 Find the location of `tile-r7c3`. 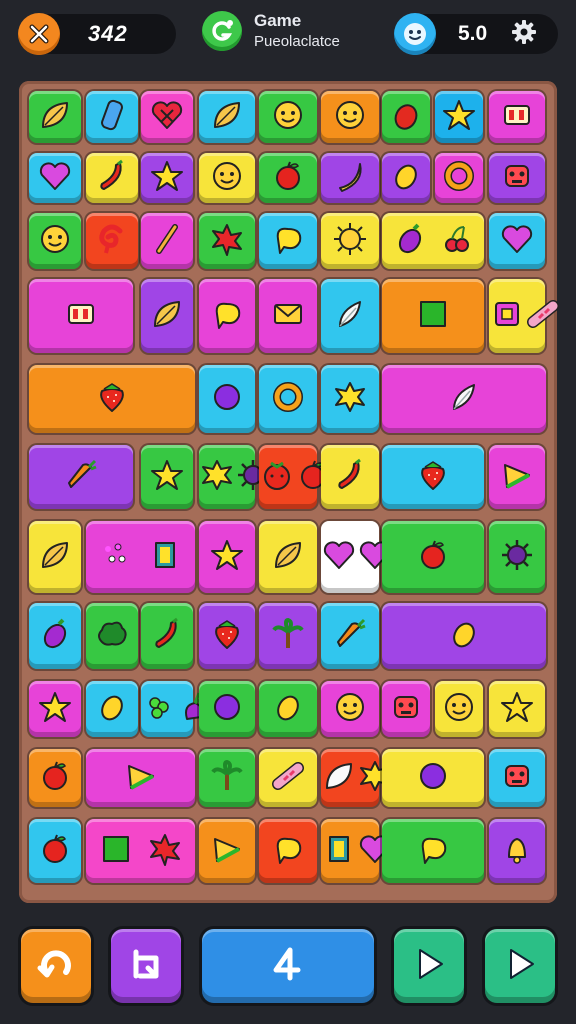

tile-r7c3 is located at coordinates (433, 557).